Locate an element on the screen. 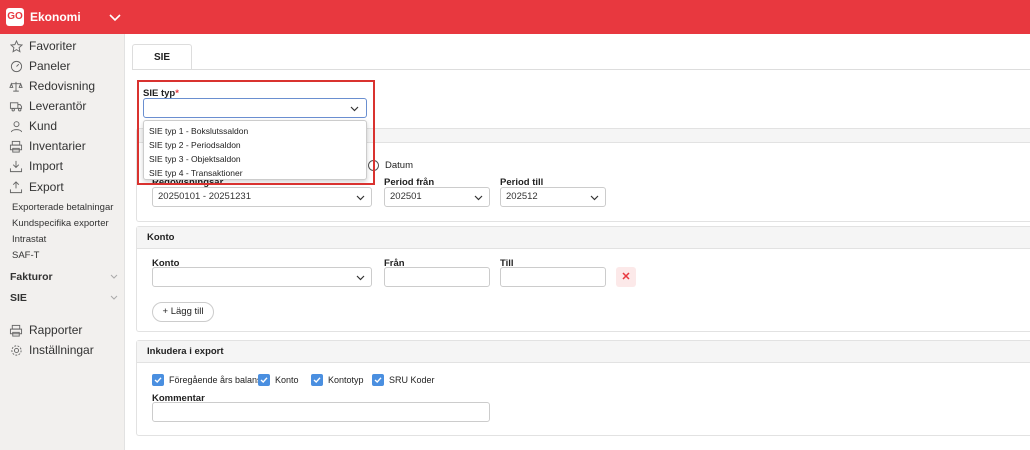 This screenshot has height=450, width=1030. sidebar-item-label: Inställningar is located at coordinates (61, 350).